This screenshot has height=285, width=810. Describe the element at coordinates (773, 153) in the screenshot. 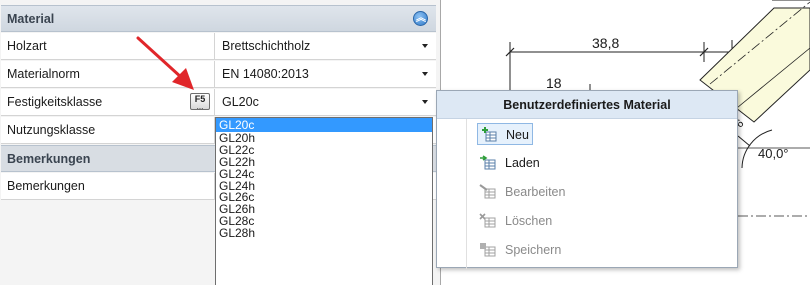

I see `angle-label: 40,0°` at that location.